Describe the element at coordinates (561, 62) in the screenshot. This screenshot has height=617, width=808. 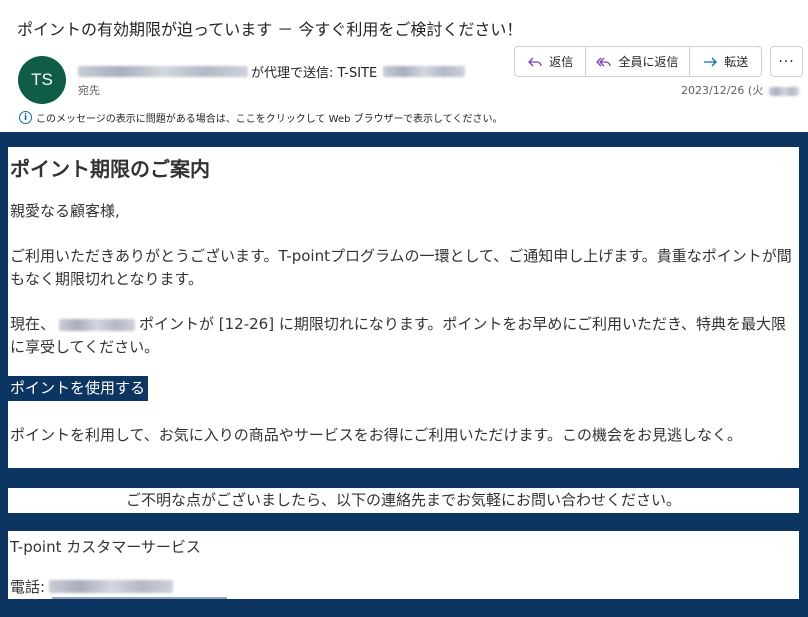
I see `reply-label: 返信` at that location.